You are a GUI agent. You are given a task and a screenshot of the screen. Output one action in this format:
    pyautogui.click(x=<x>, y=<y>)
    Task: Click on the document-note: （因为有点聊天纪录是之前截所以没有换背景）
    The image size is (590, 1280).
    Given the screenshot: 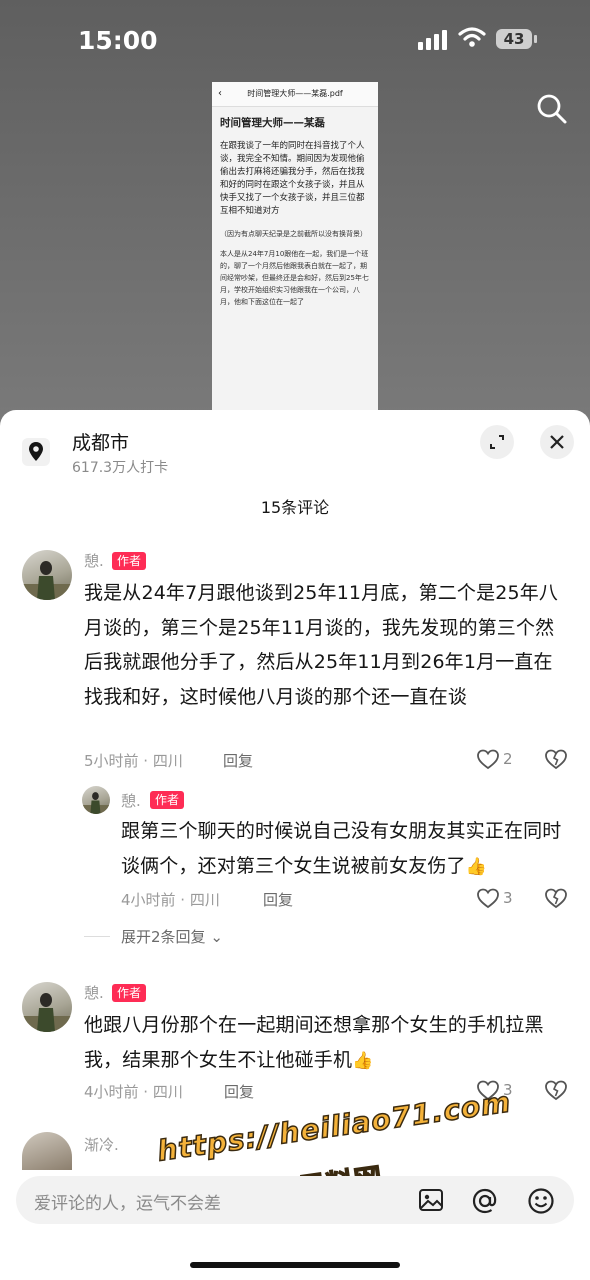 What is the action you would take?
    pyautogui.click(x=293, y=234)
    